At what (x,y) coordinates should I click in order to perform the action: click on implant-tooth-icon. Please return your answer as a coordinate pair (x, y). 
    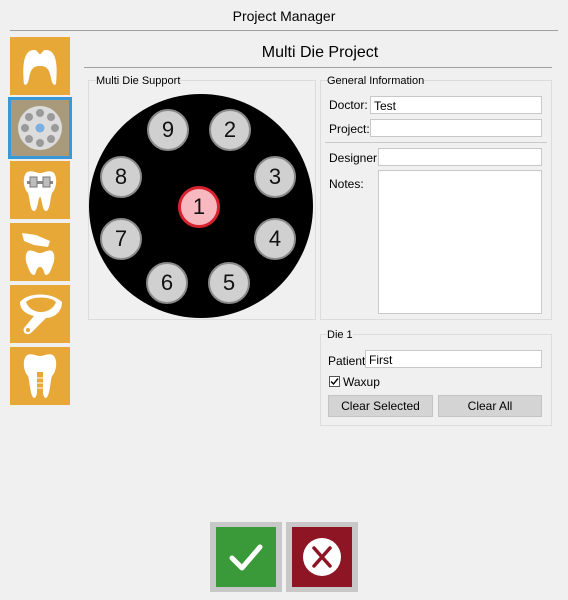
    Looking at the image, I should click on (40, 376).